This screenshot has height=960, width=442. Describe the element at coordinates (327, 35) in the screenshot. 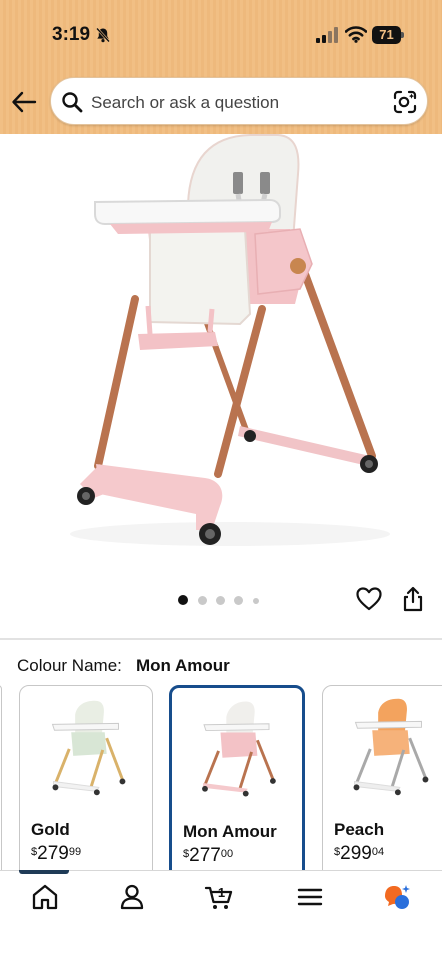

I see `cellular-signal-icon` at that location.